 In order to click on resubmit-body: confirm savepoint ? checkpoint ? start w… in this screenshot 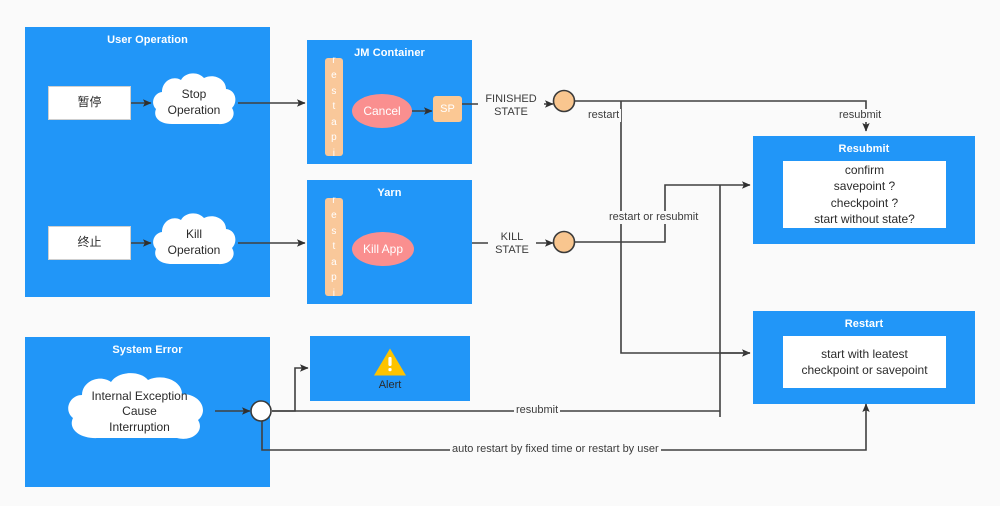, I will do `click(864, 194)`.